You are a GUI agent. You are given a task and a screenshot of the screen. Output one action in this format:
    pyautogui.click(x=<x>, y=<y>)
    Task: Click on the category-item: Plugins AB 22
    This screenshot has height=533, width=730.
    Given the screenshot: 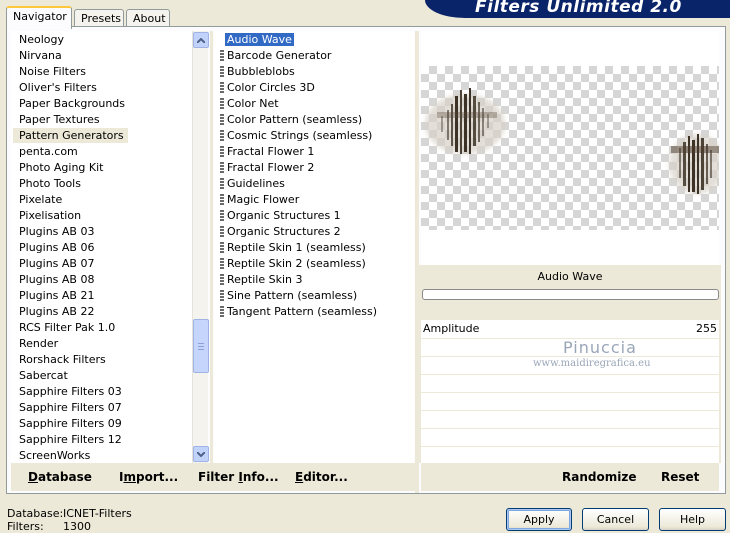 What is the action you would take?
    pyautogui.click(x=55, y=311)
    